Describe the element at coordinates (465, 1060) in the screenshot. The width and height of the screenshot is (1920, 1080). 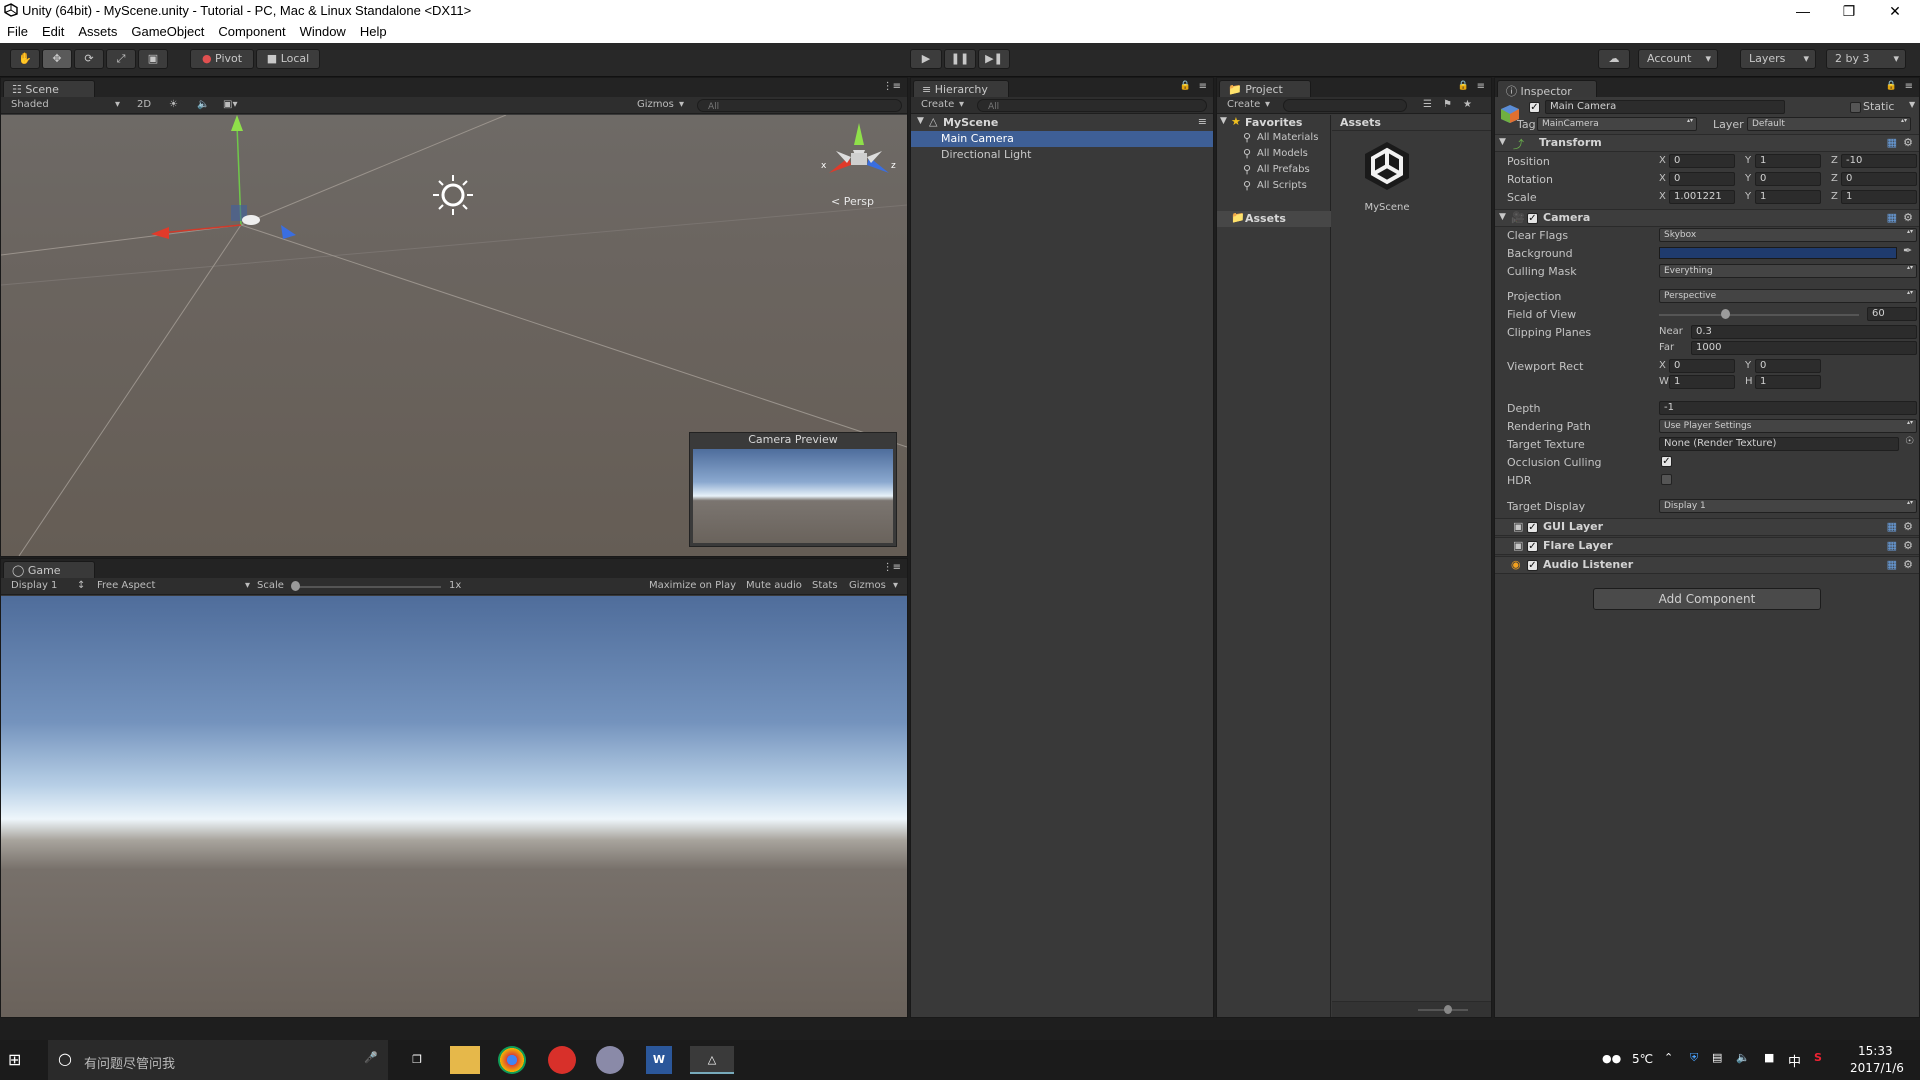
I see `file-explorer-icon` at that location.